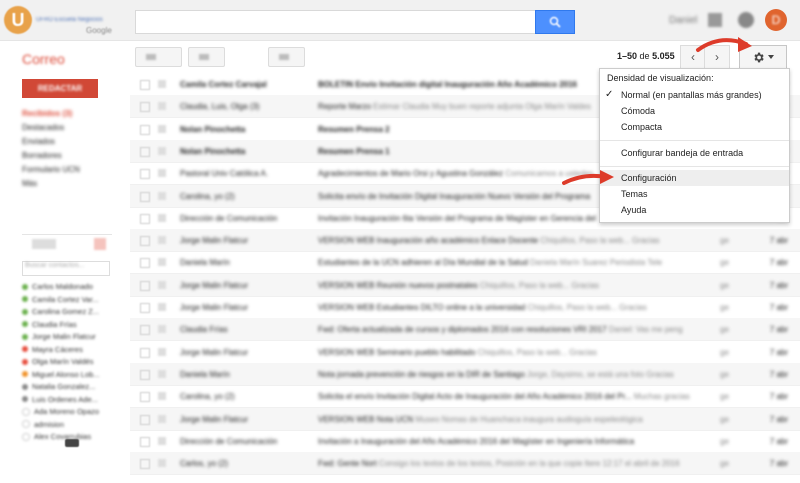  I want to click on contact-item: Mayra Cáceres, so click(52, 349).